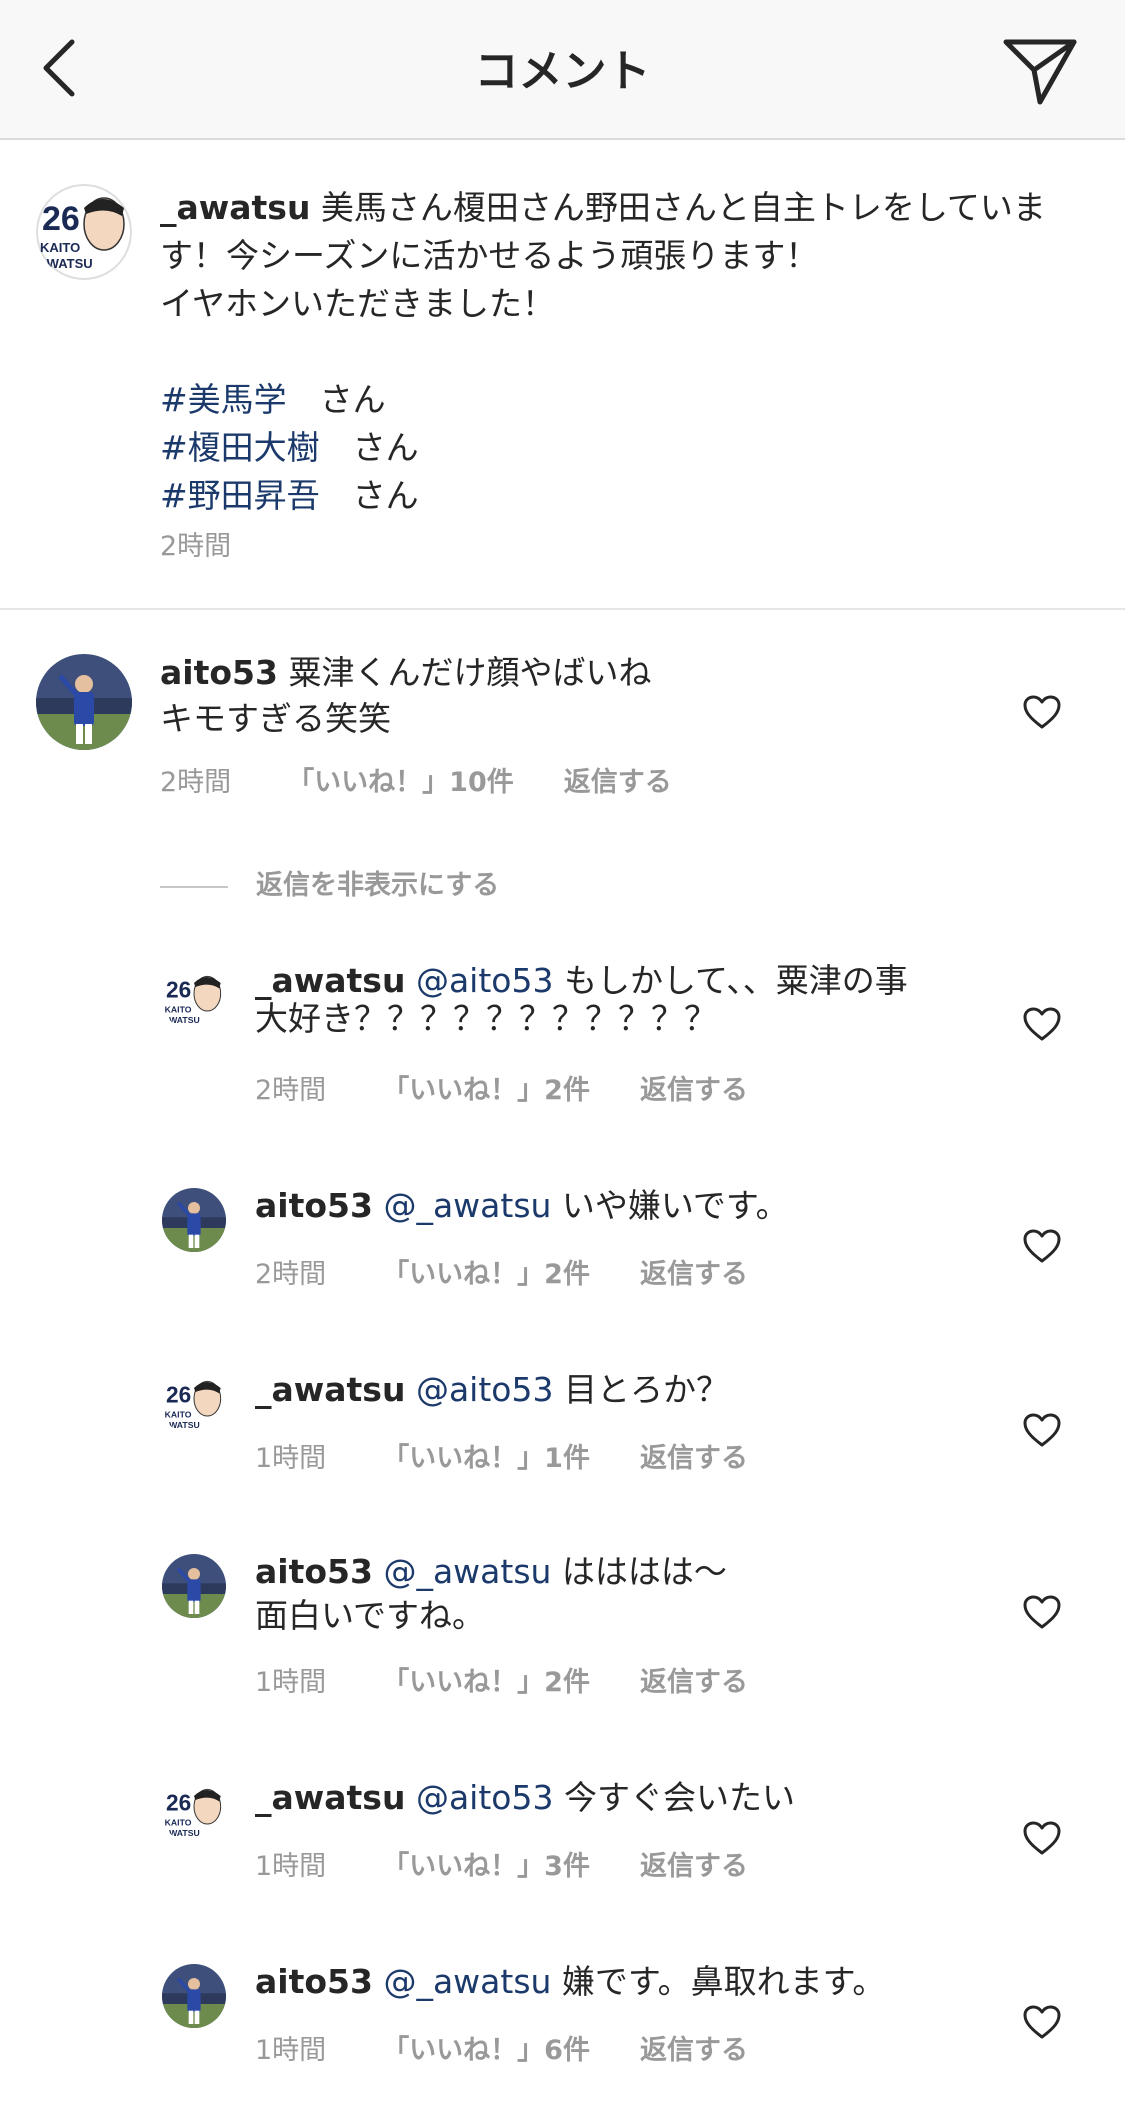  Describe the element at coordinates (489, 255) in the screenshot. I see `caption-line-2: す！今シーズンに活かせるよう頑張ります！` at that location.